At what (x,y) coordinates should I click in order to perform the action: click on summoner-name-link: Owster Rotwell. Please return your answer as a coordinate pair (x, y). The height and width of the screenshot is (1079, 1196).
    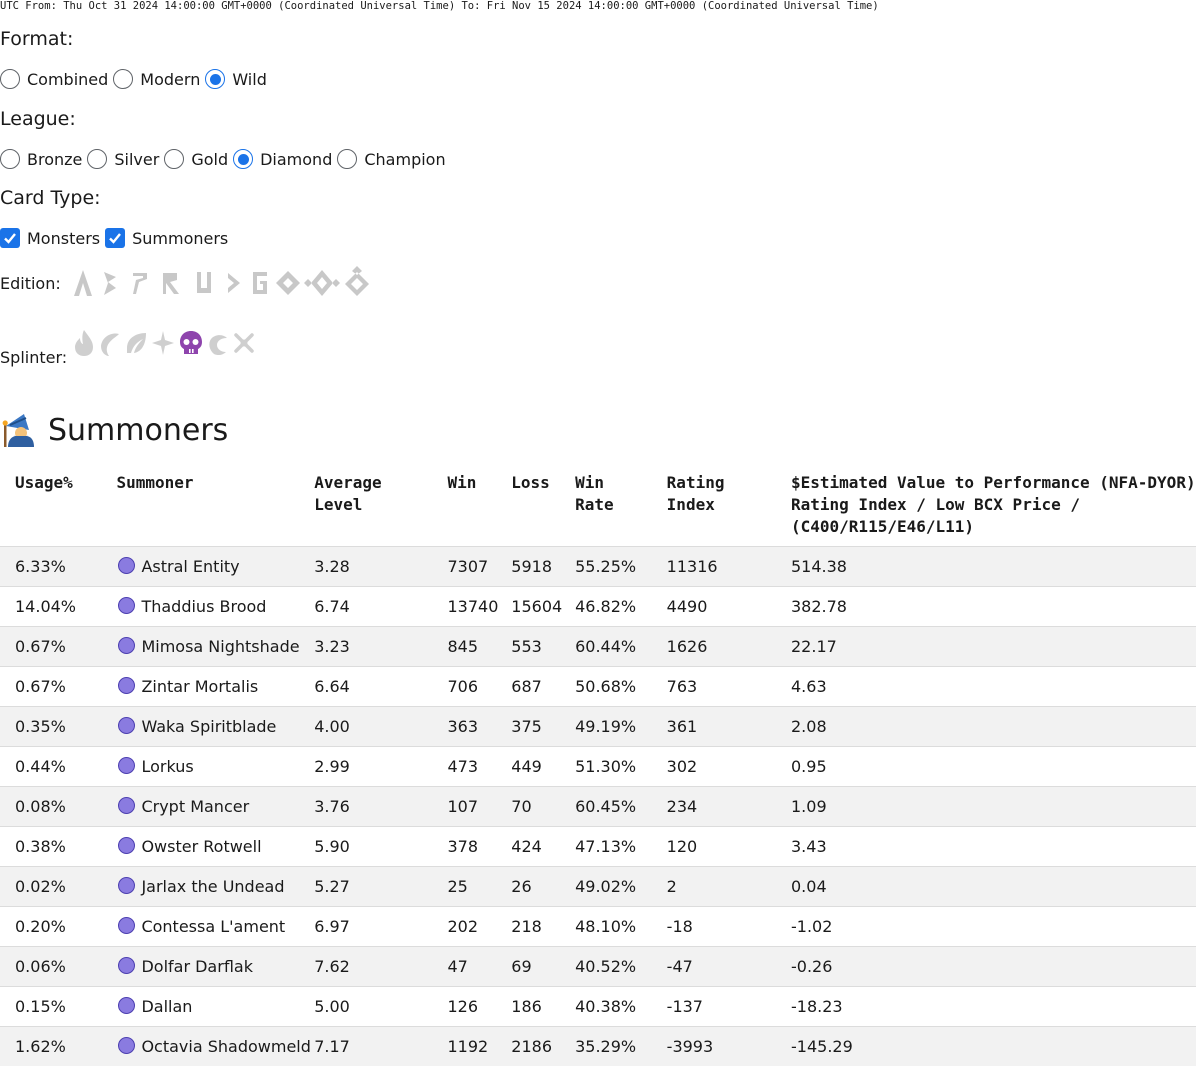
    Looking at the image, I should click on (201, 846).